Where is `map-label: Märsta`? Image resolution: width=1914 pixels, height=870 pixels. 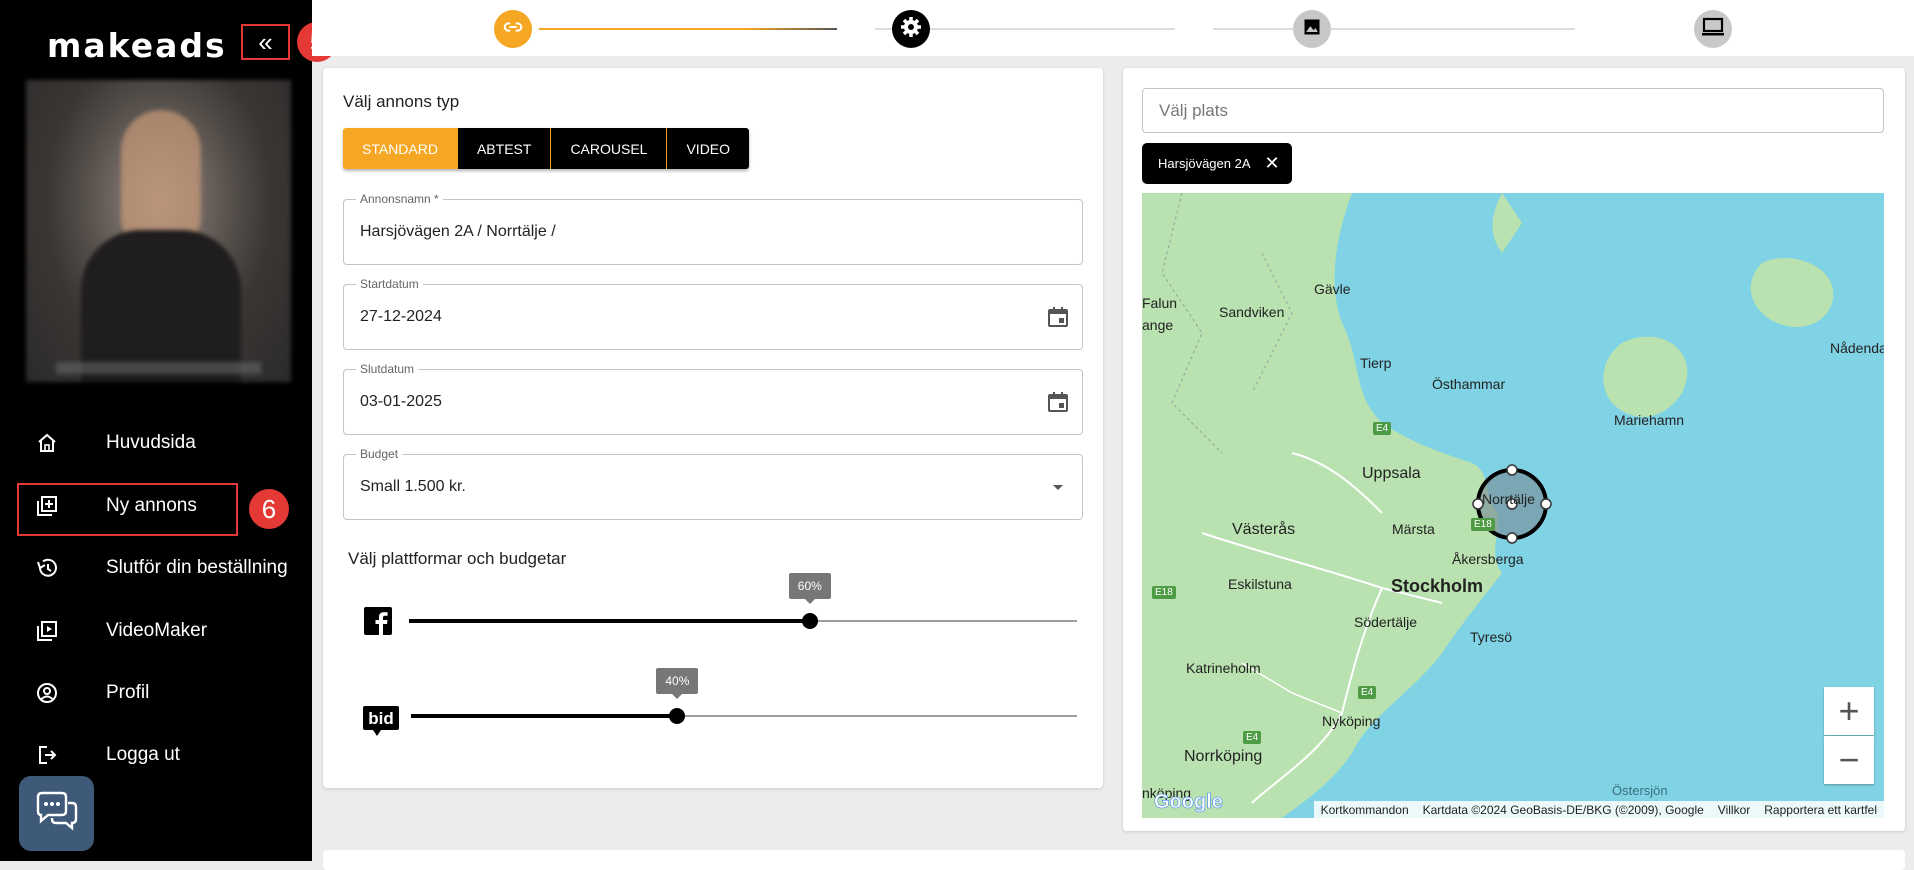
map-label: Märsta is located at coordinates (1413, 529).